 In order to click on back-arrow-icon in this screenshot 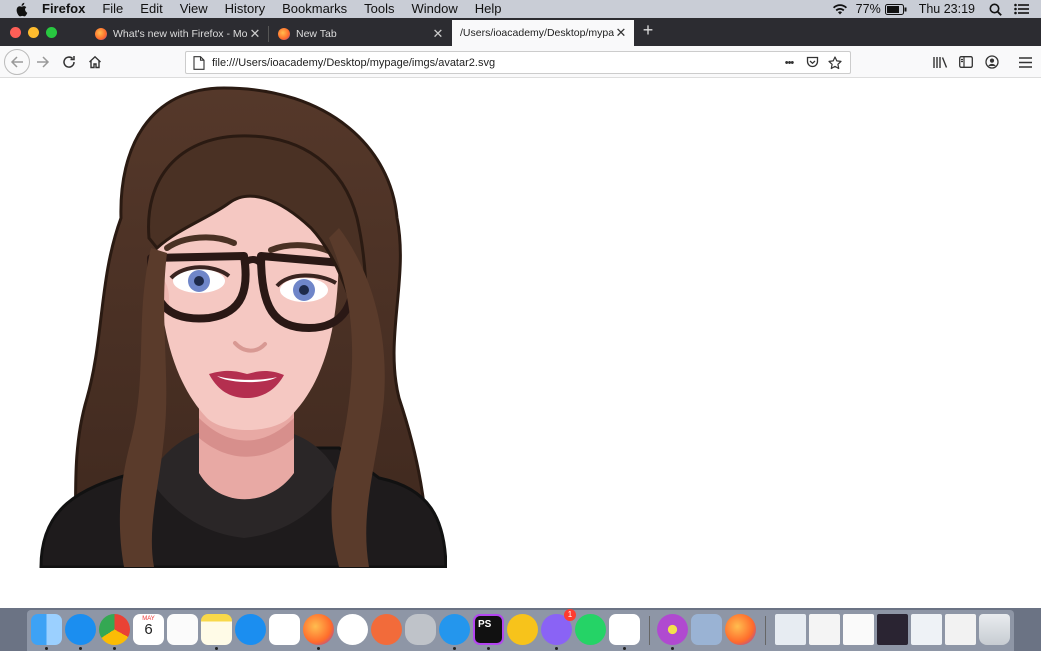, I will do `click(16, 62)`.